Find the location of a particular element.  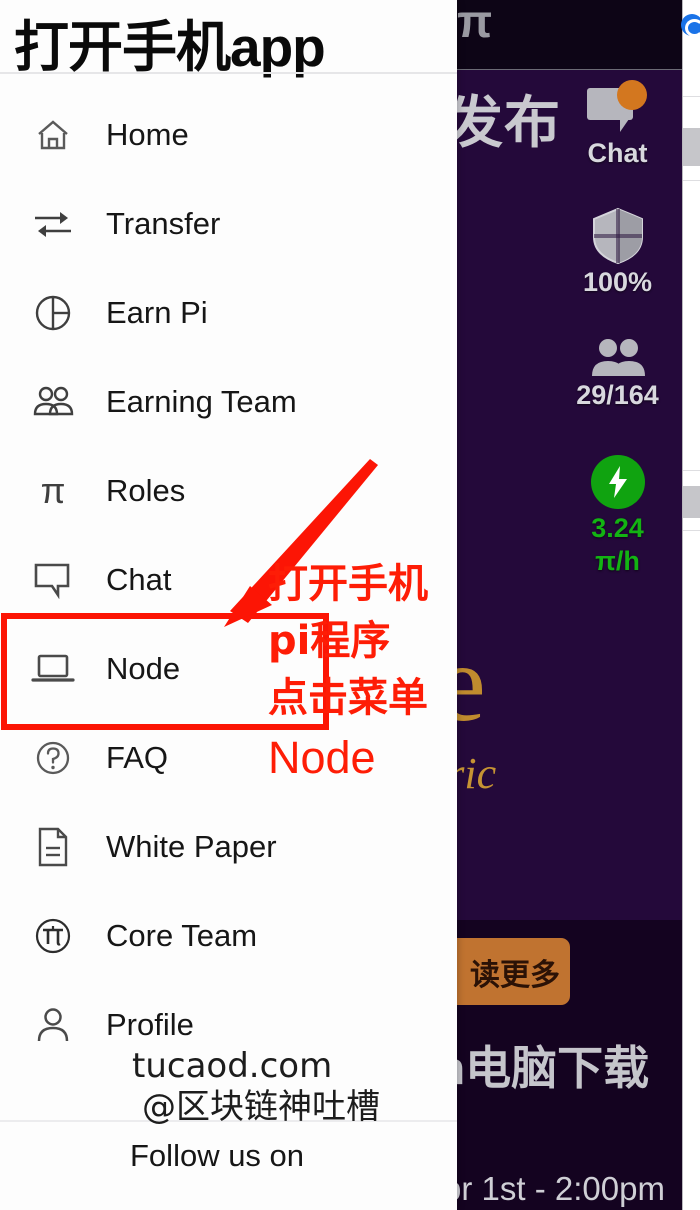

menu-item-earning-team: Earning Team is located at coordinates (228, 401).